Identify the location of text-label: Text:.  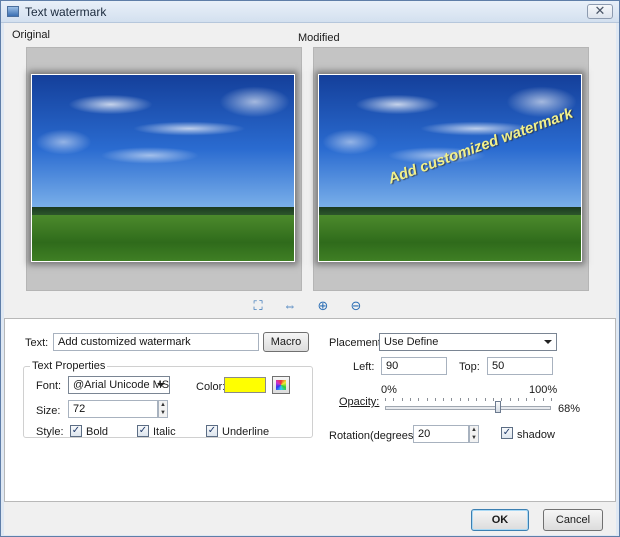
(37, 343).